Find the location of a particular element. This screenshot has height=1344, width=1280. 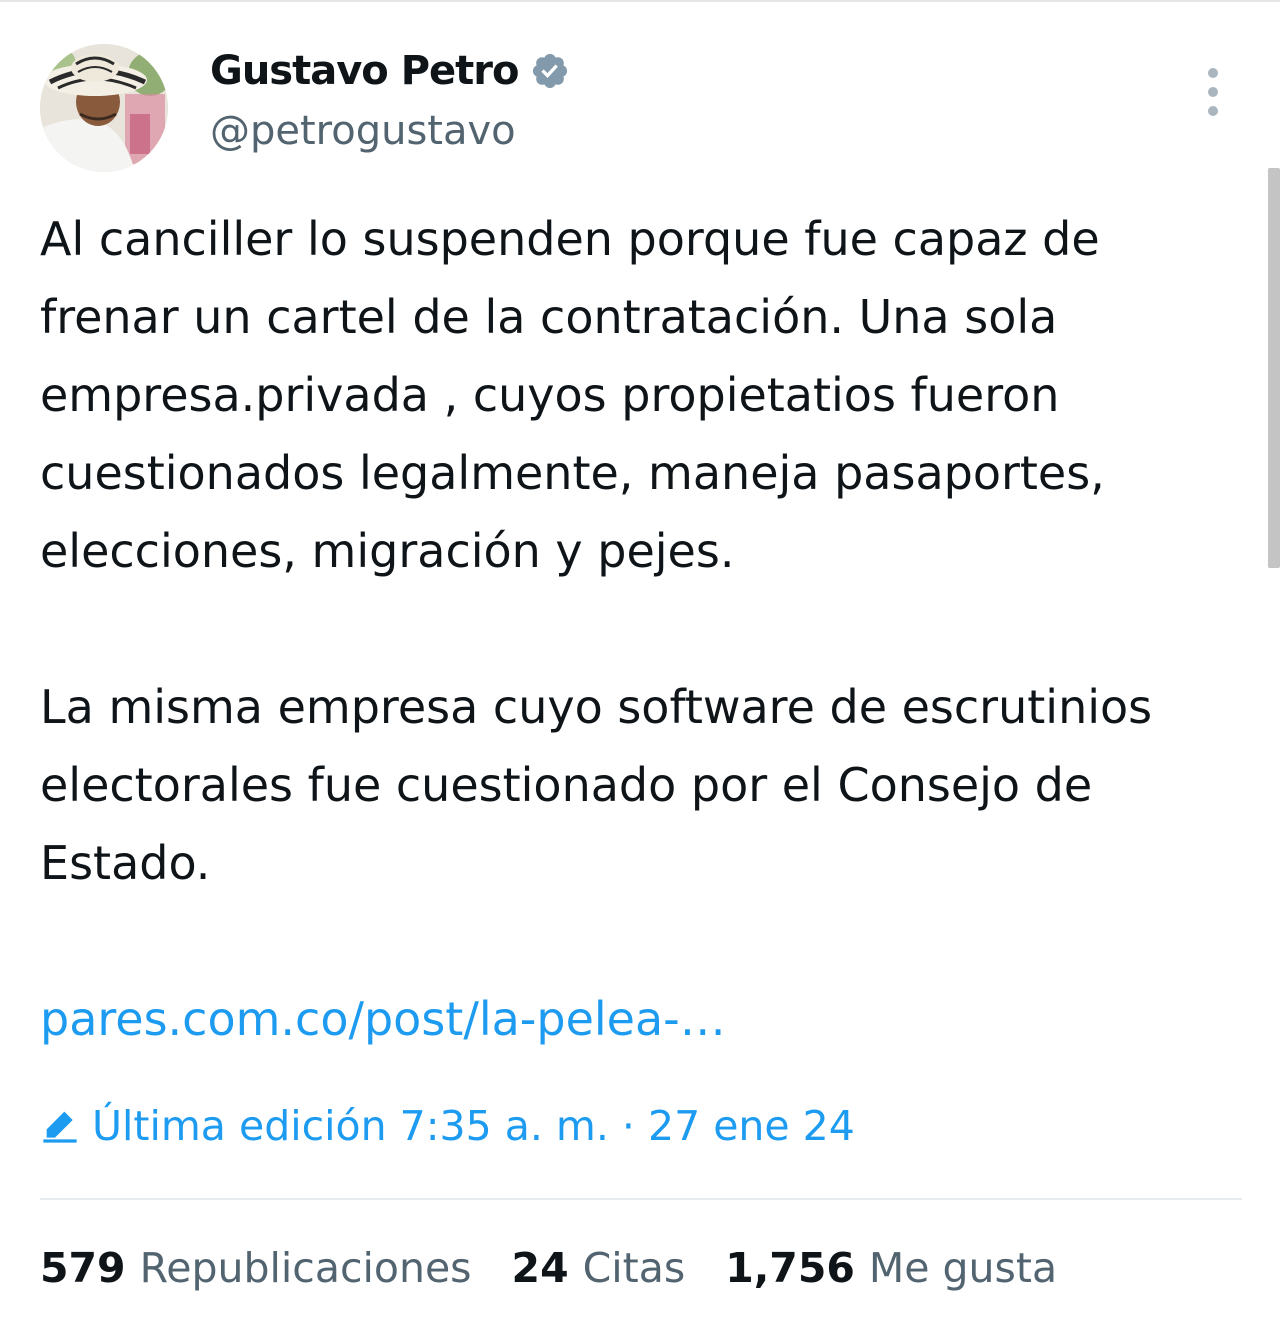

more-options-icon is located at coordinates (1213, 92).